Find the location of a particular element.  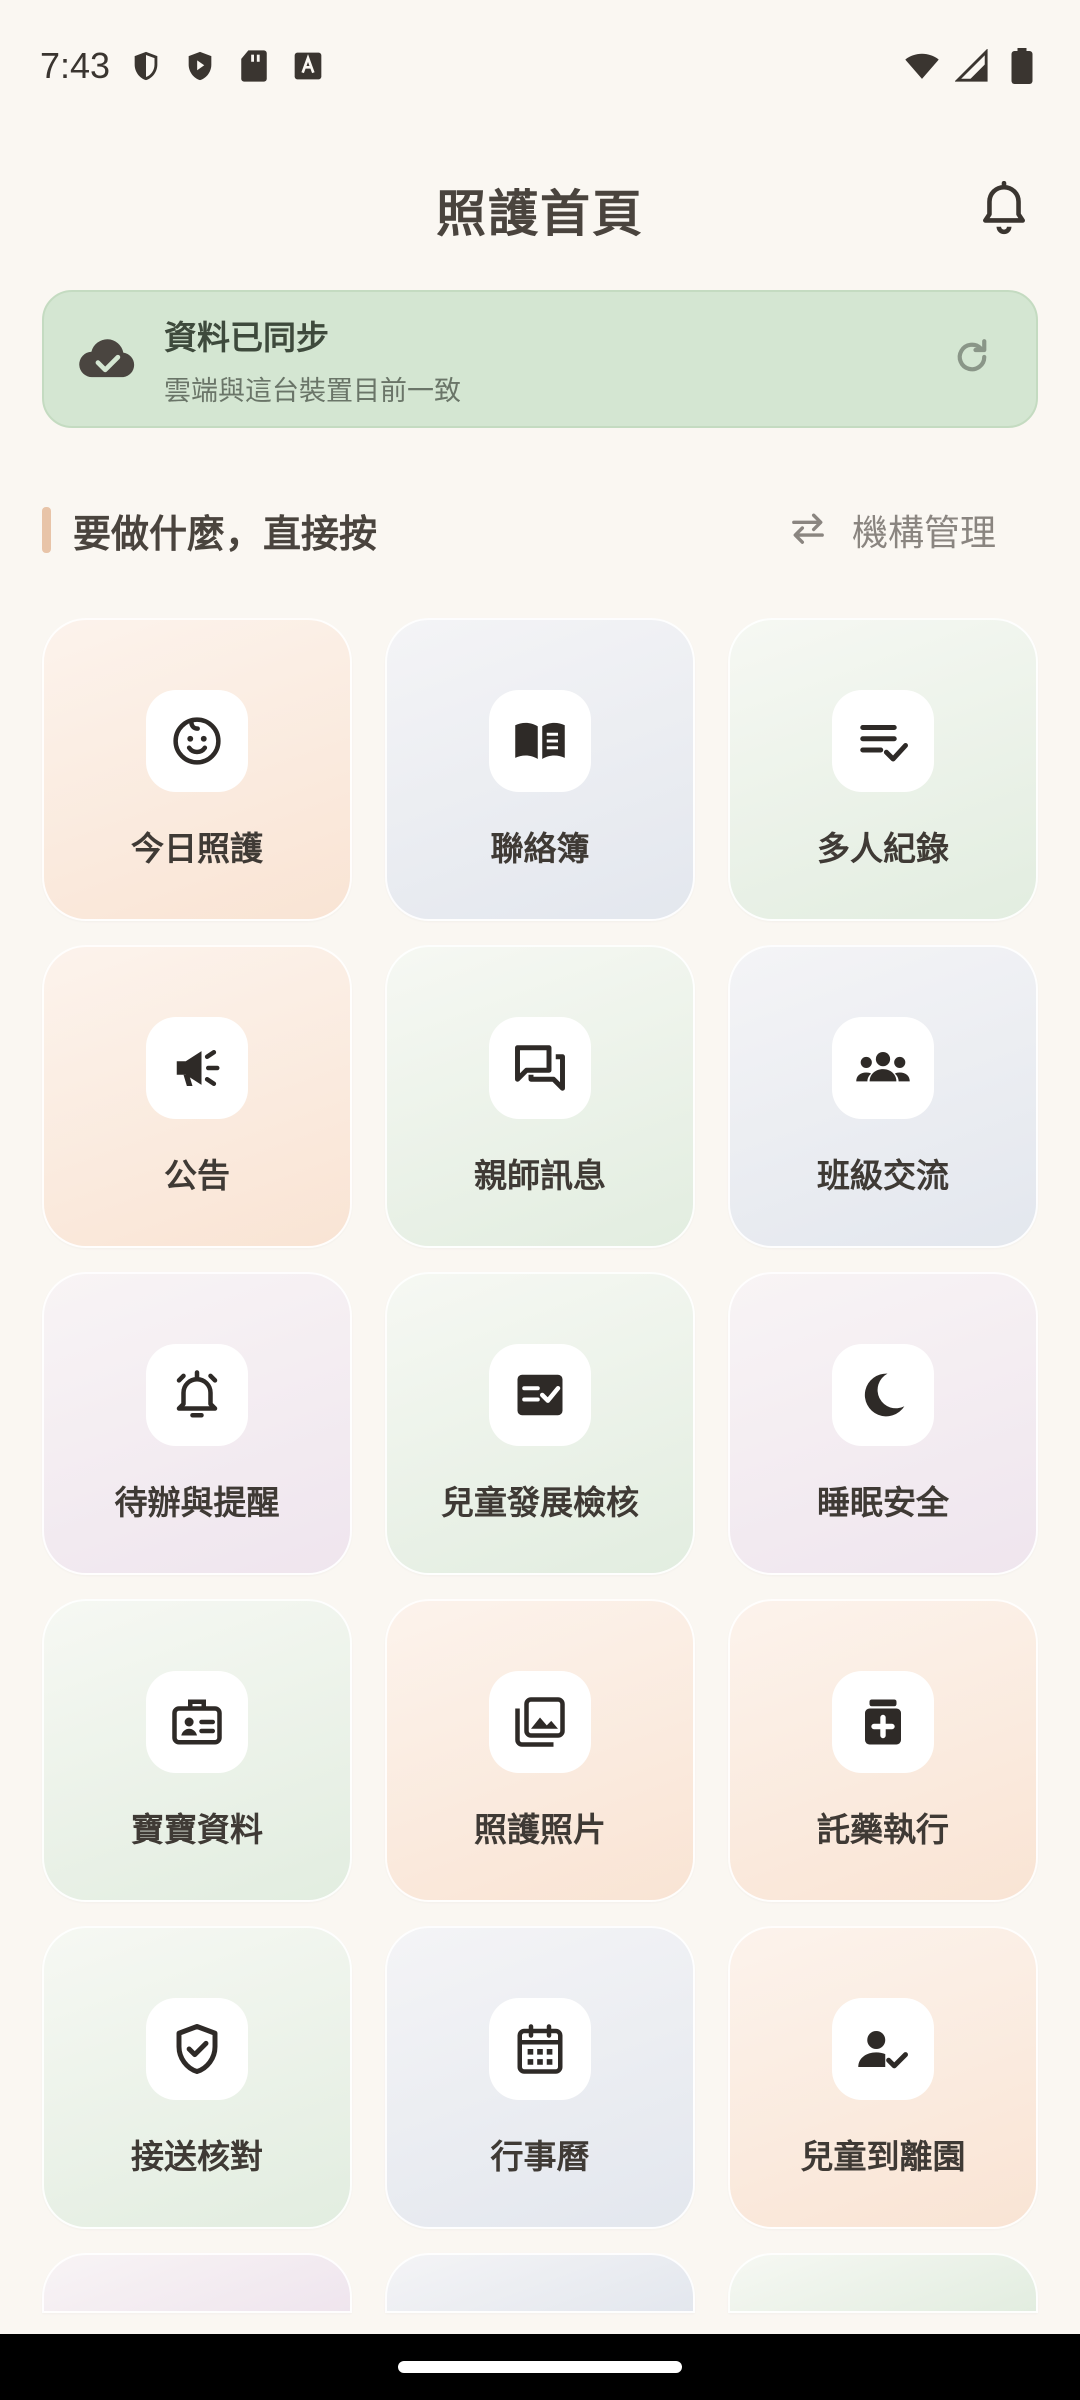

tile-care-photos: 照護照片 is located at coordinates (540, 1750).